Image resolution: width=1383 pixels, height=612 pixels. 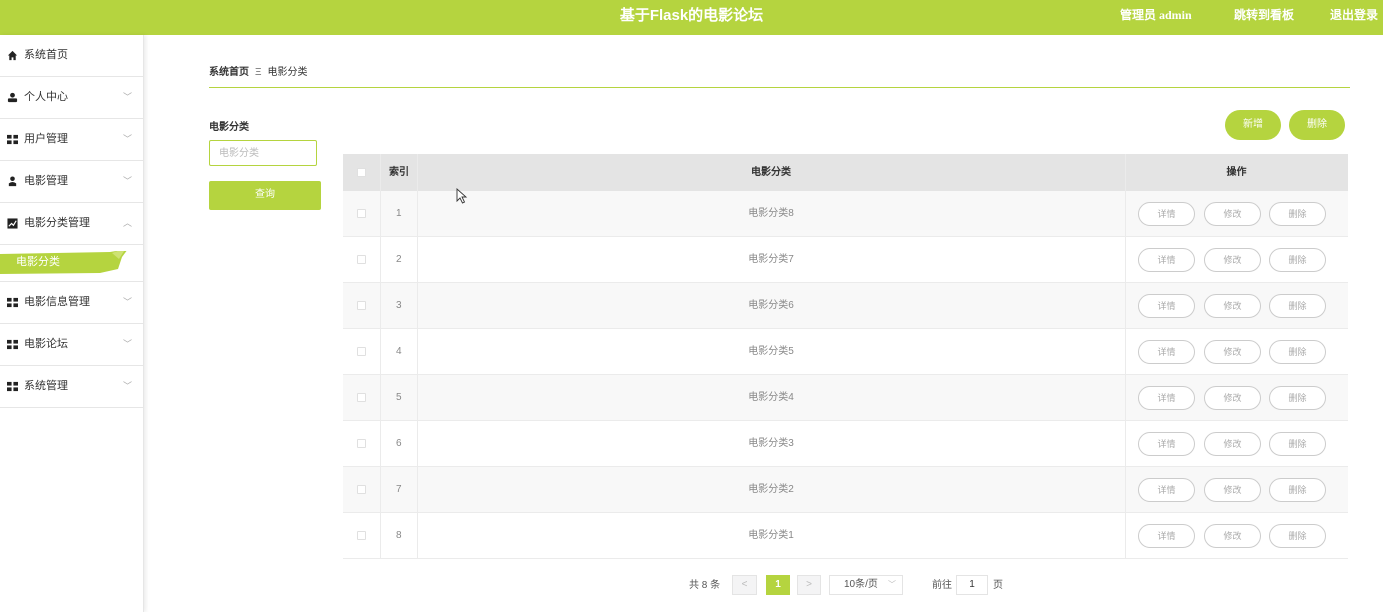 I want to click on goto-prefix: 前往, so click(x=942, y=585).